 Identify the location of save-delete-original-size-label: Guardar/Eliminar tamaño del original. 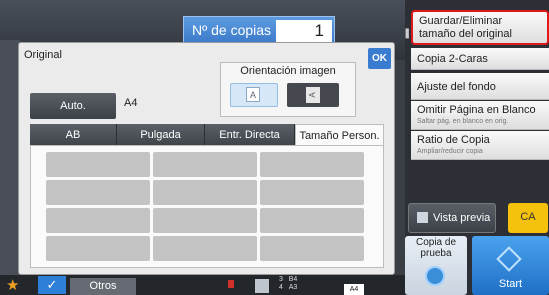
(465, 27).